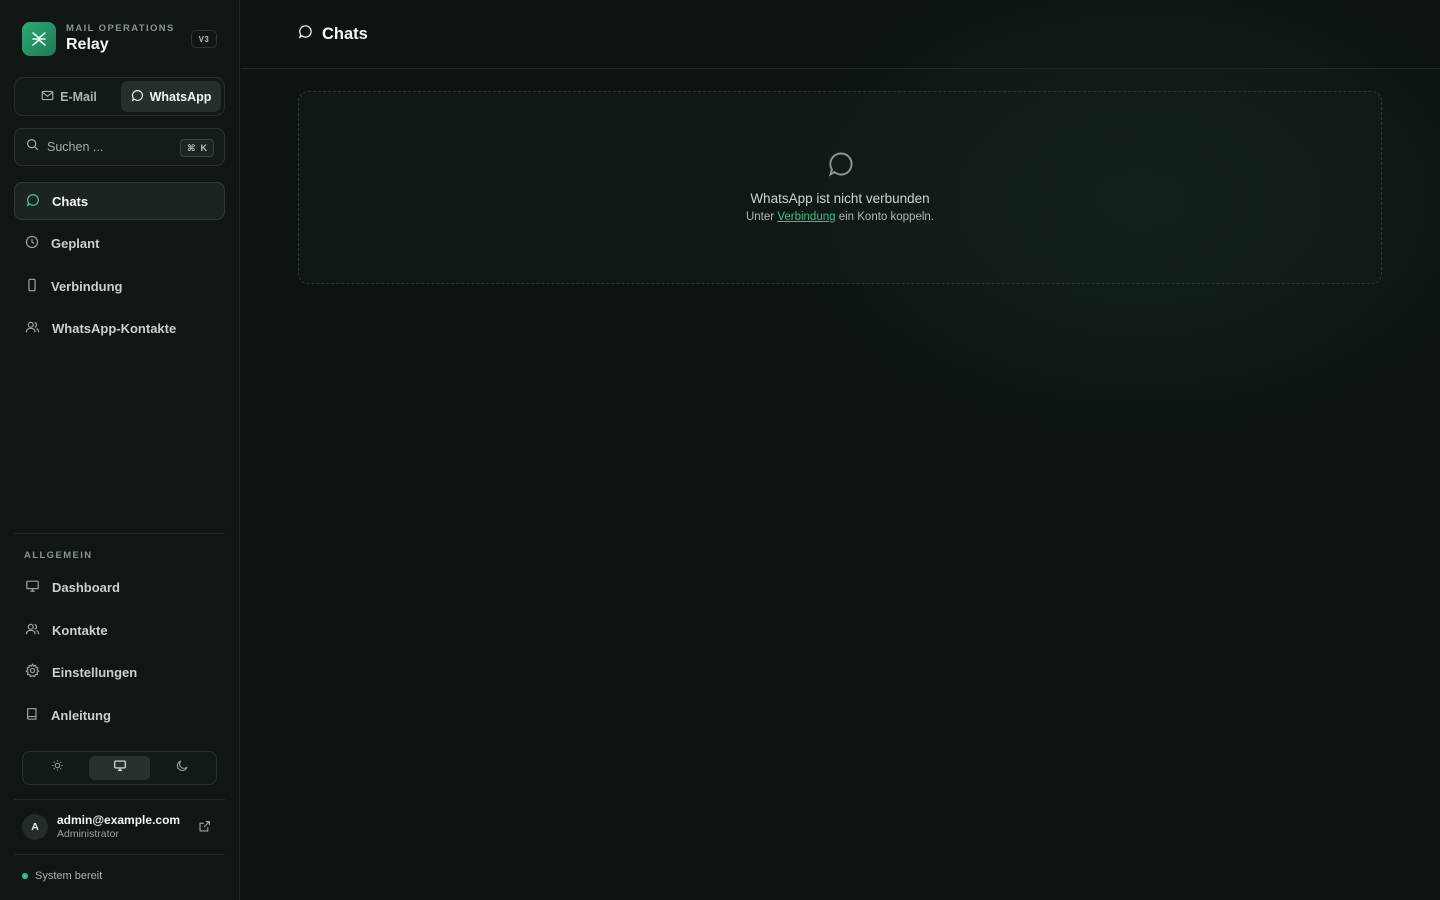  I want to click on sidebar-item-label: Anleitung, so click(81, 715).